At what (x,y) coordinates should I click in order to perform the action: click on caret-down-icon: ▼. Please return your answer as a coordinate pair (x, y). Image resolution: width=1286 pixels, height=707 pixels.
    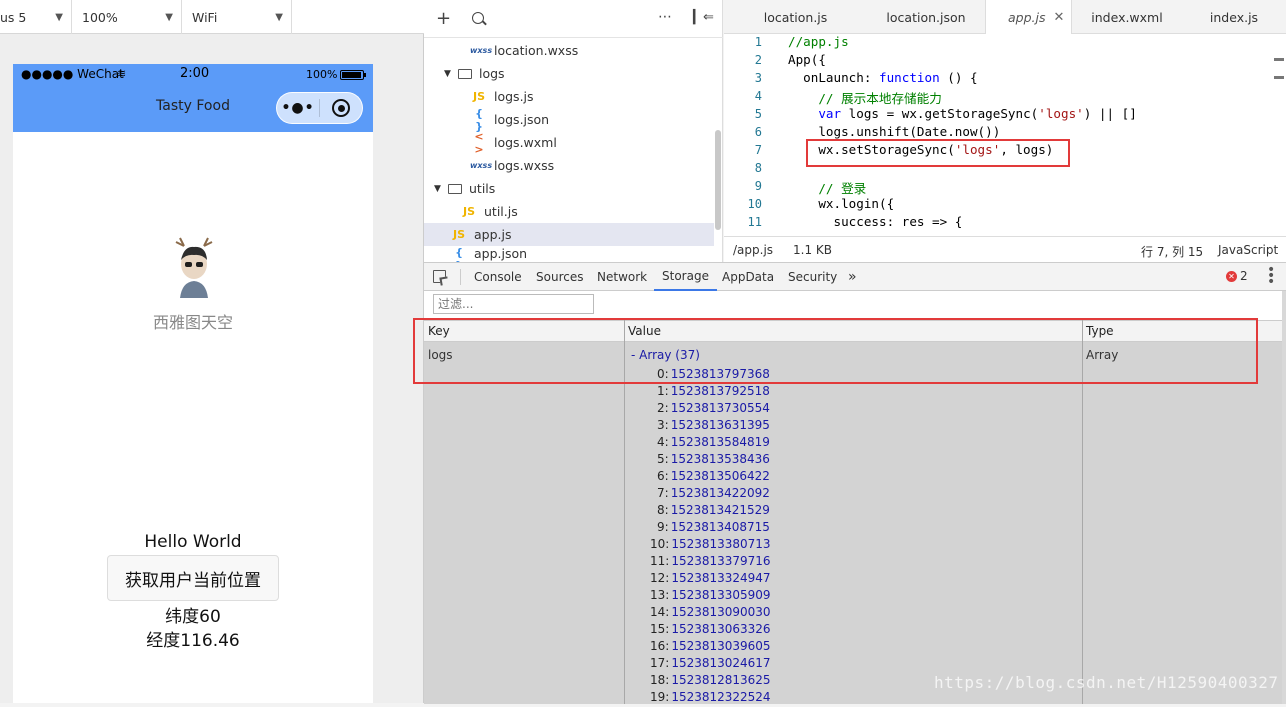
    Looking at the image, I should click on (437, 188).